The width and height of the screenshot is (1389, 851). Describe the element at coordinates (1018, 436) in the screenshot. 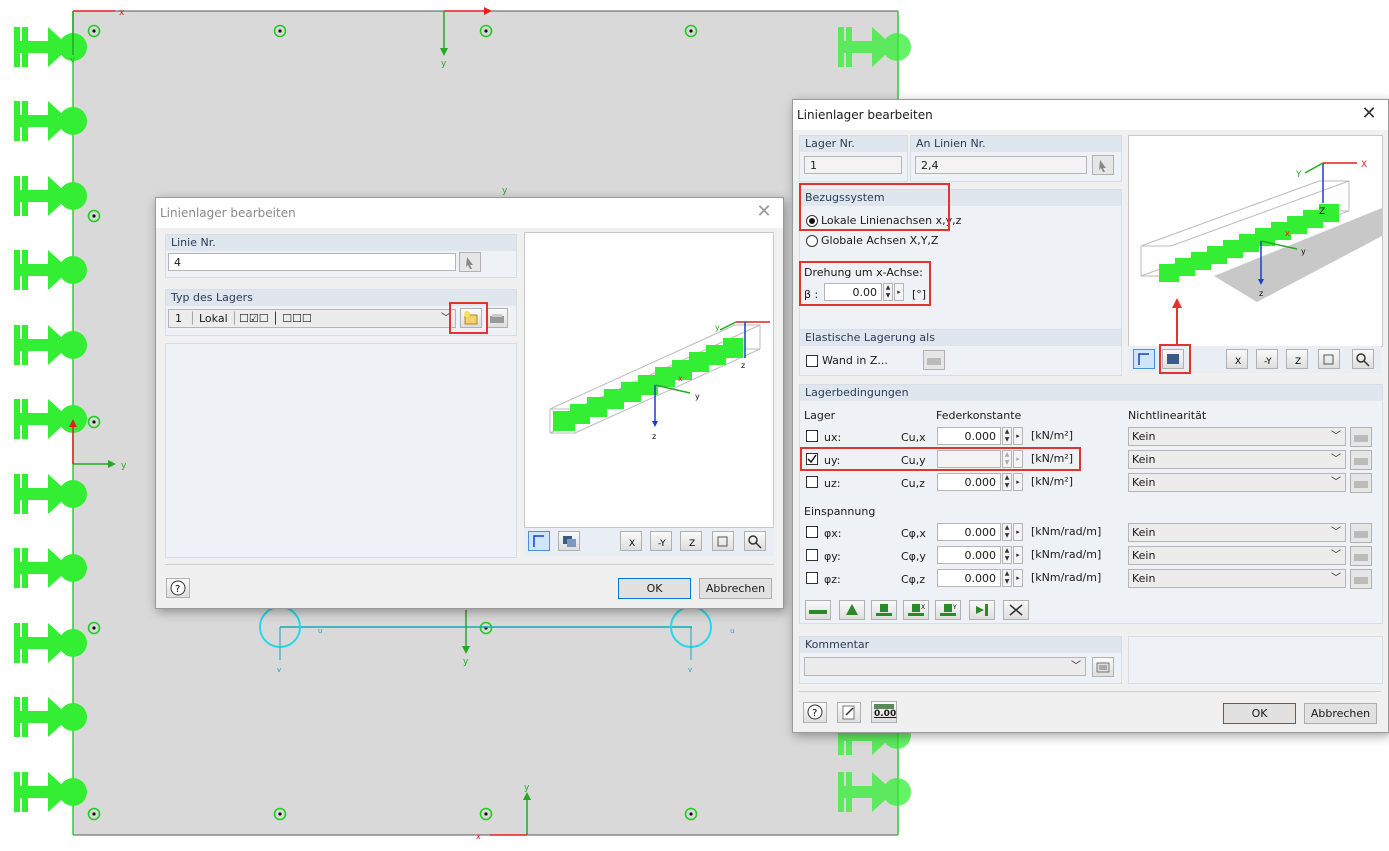

I see `cux-step-button: ▸` at that location.